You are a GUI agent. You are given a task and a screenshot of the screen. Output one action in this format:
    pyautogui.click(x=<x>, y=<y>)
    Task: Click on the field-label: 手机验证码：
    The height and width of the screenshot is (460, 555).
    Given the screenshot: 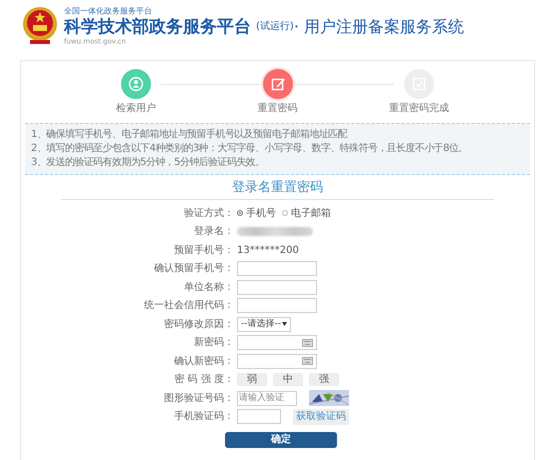 What is the action you would take?
    pyautogui.click(x=204, y=417)
    